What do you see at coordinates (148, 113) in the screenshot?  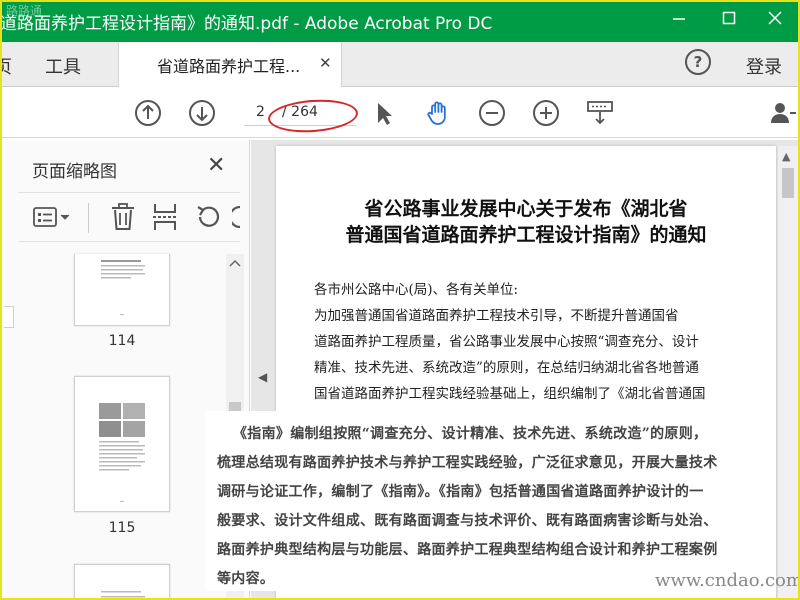 I see `previous-page-icon` at bounding box center [148, 113].